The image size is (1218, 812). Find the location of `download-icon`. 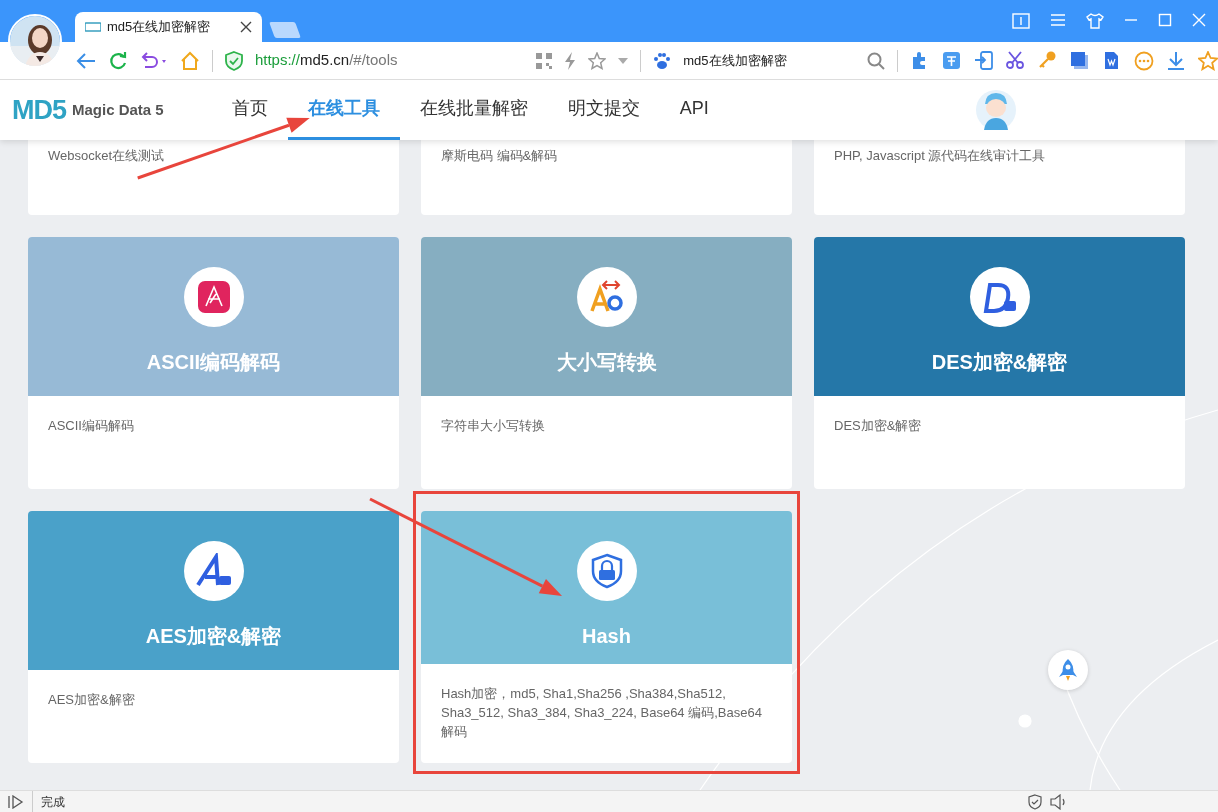

download-icon is located at coordinates (1176, 60).